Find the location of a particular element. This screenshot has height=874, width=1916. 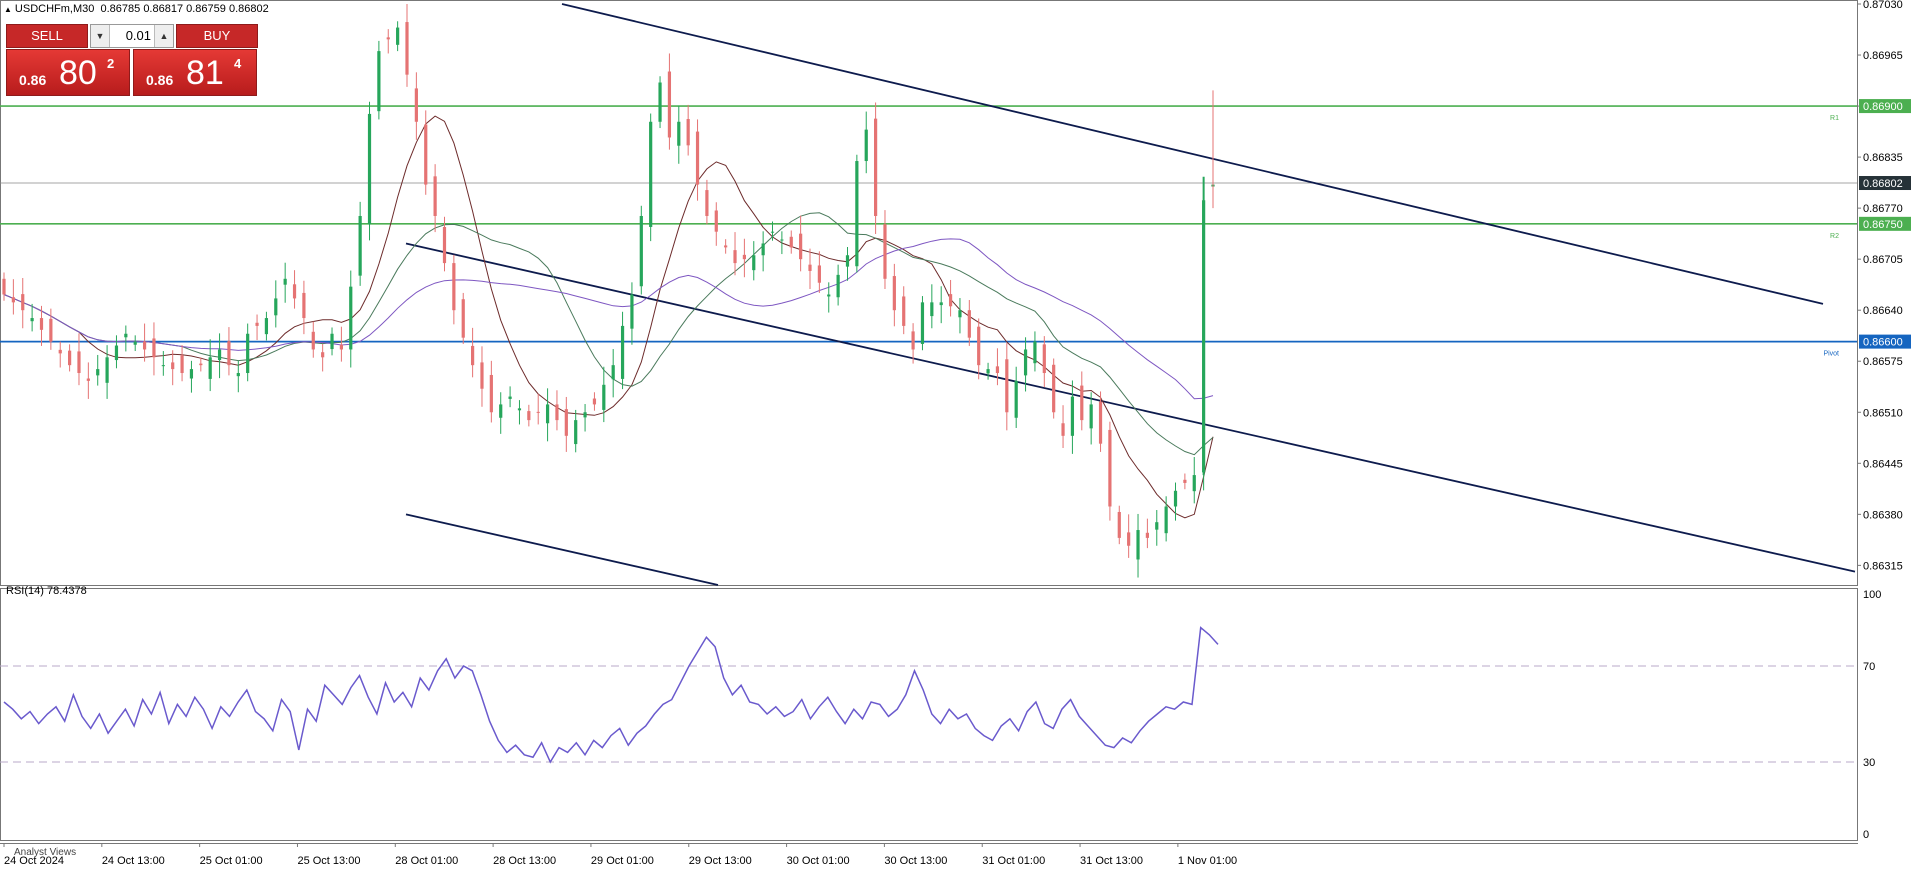

lot-size-field: ▼ 0.01 ▲ is located at coordinates (132, 36).